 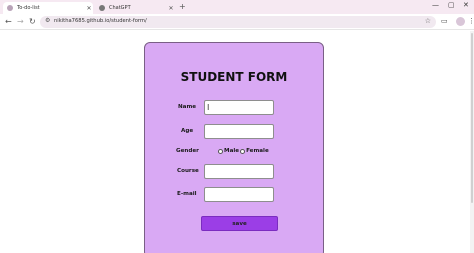 I want to click on maximize-icon: ▢, so click(x=451, y=5).